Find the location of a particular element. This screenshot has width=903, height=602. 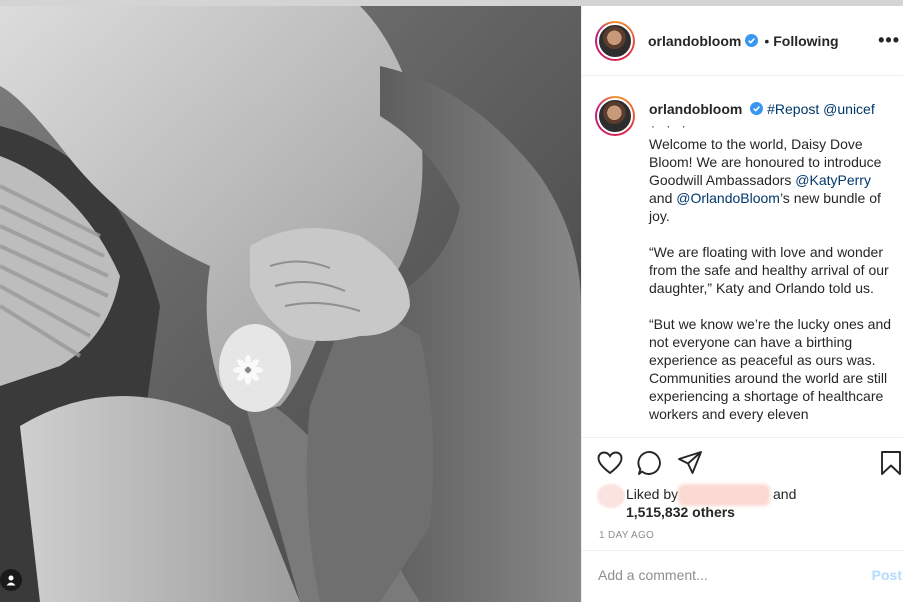

user-icon is located at coordinates (11, 580).